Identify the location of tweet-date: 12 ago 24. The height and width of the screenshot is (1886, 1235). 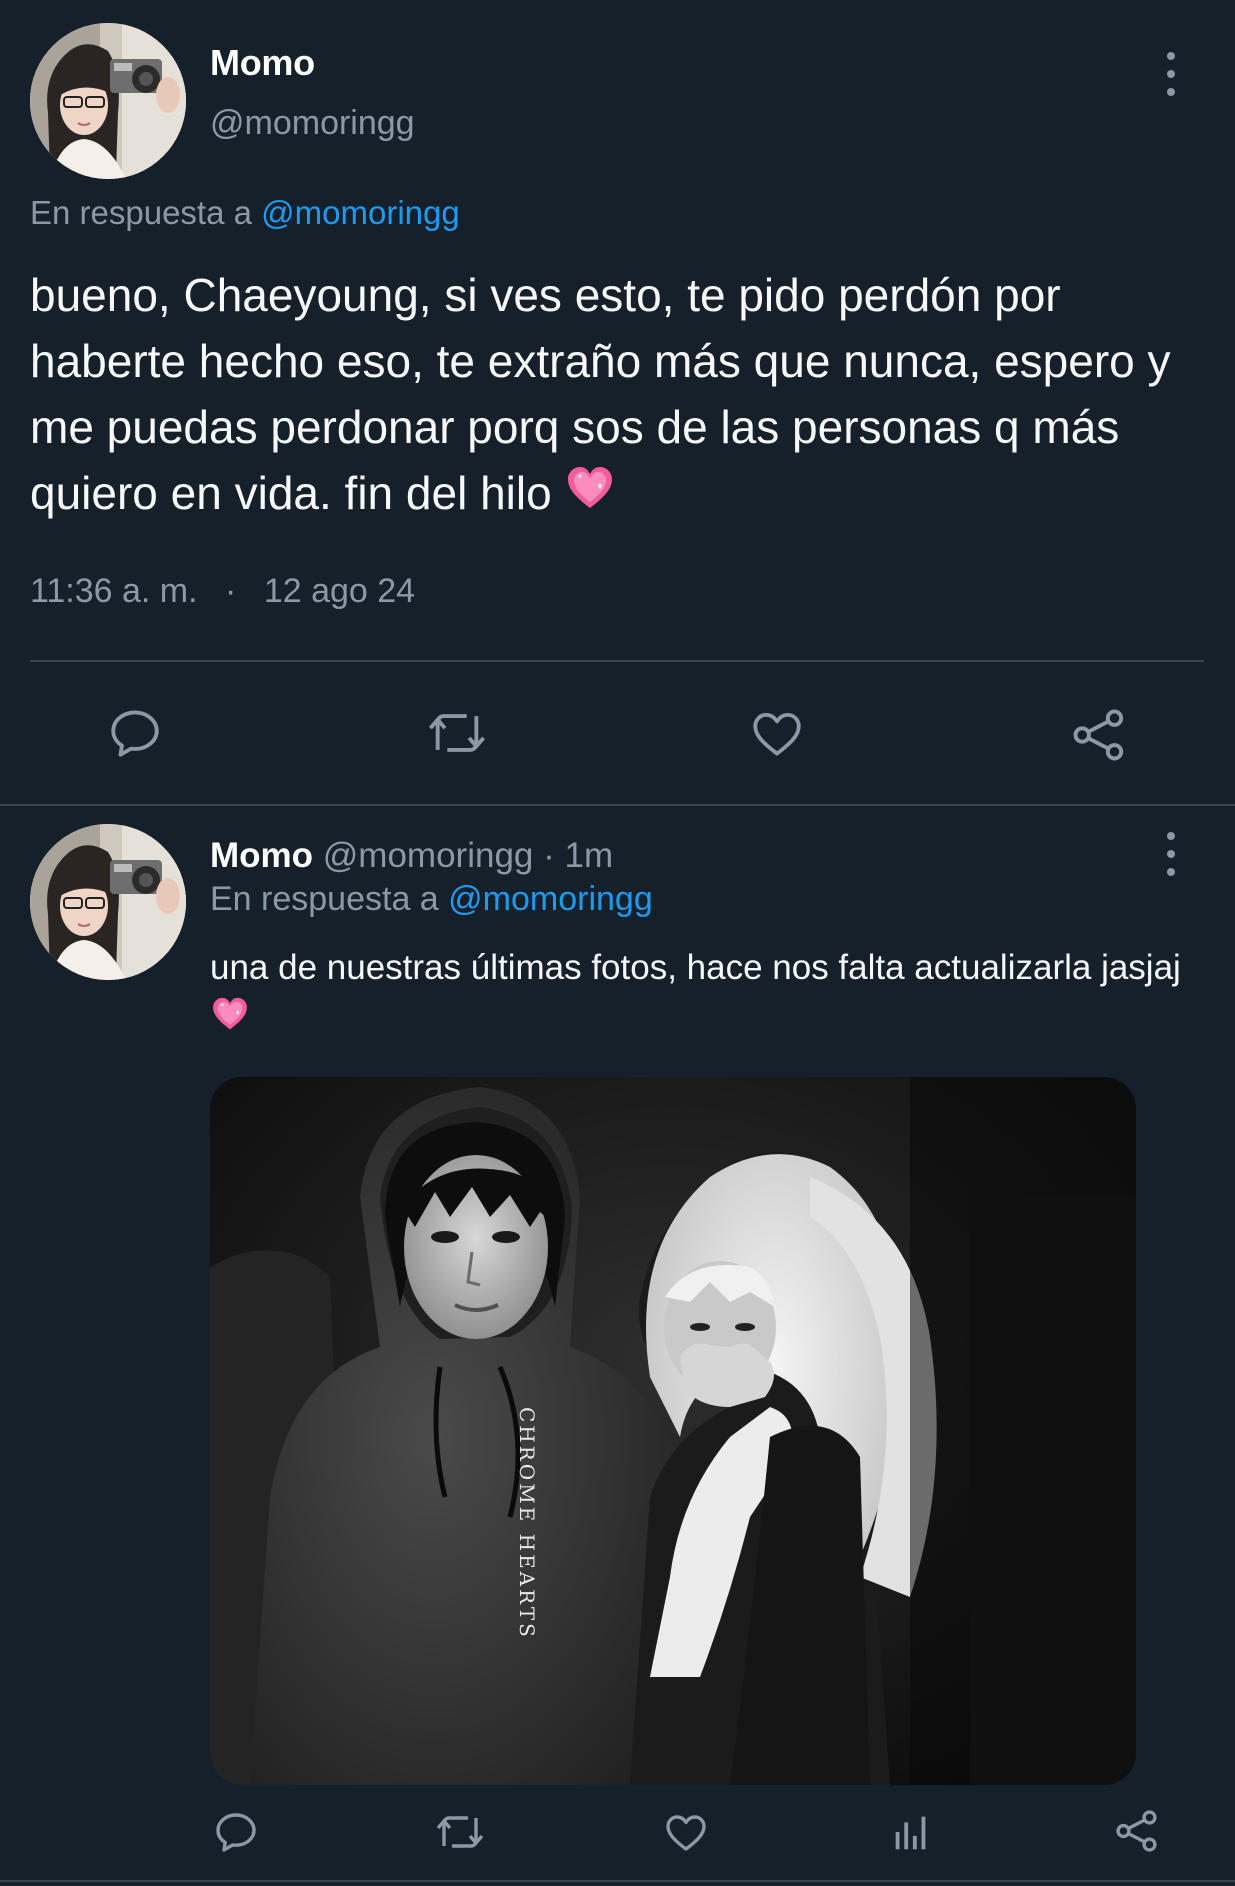
(339, 591).